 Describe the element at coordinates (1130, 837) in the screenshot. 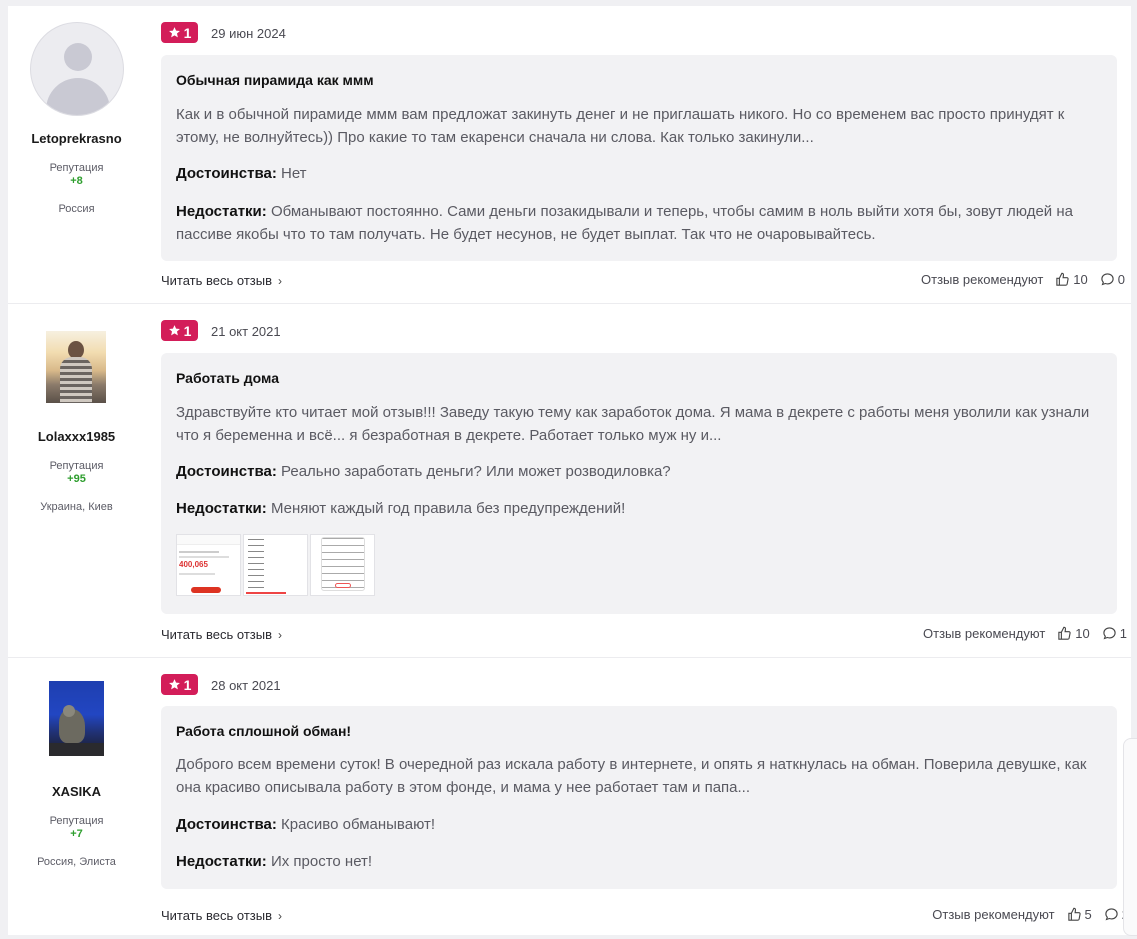

I see `side-panel-edge` at that location.